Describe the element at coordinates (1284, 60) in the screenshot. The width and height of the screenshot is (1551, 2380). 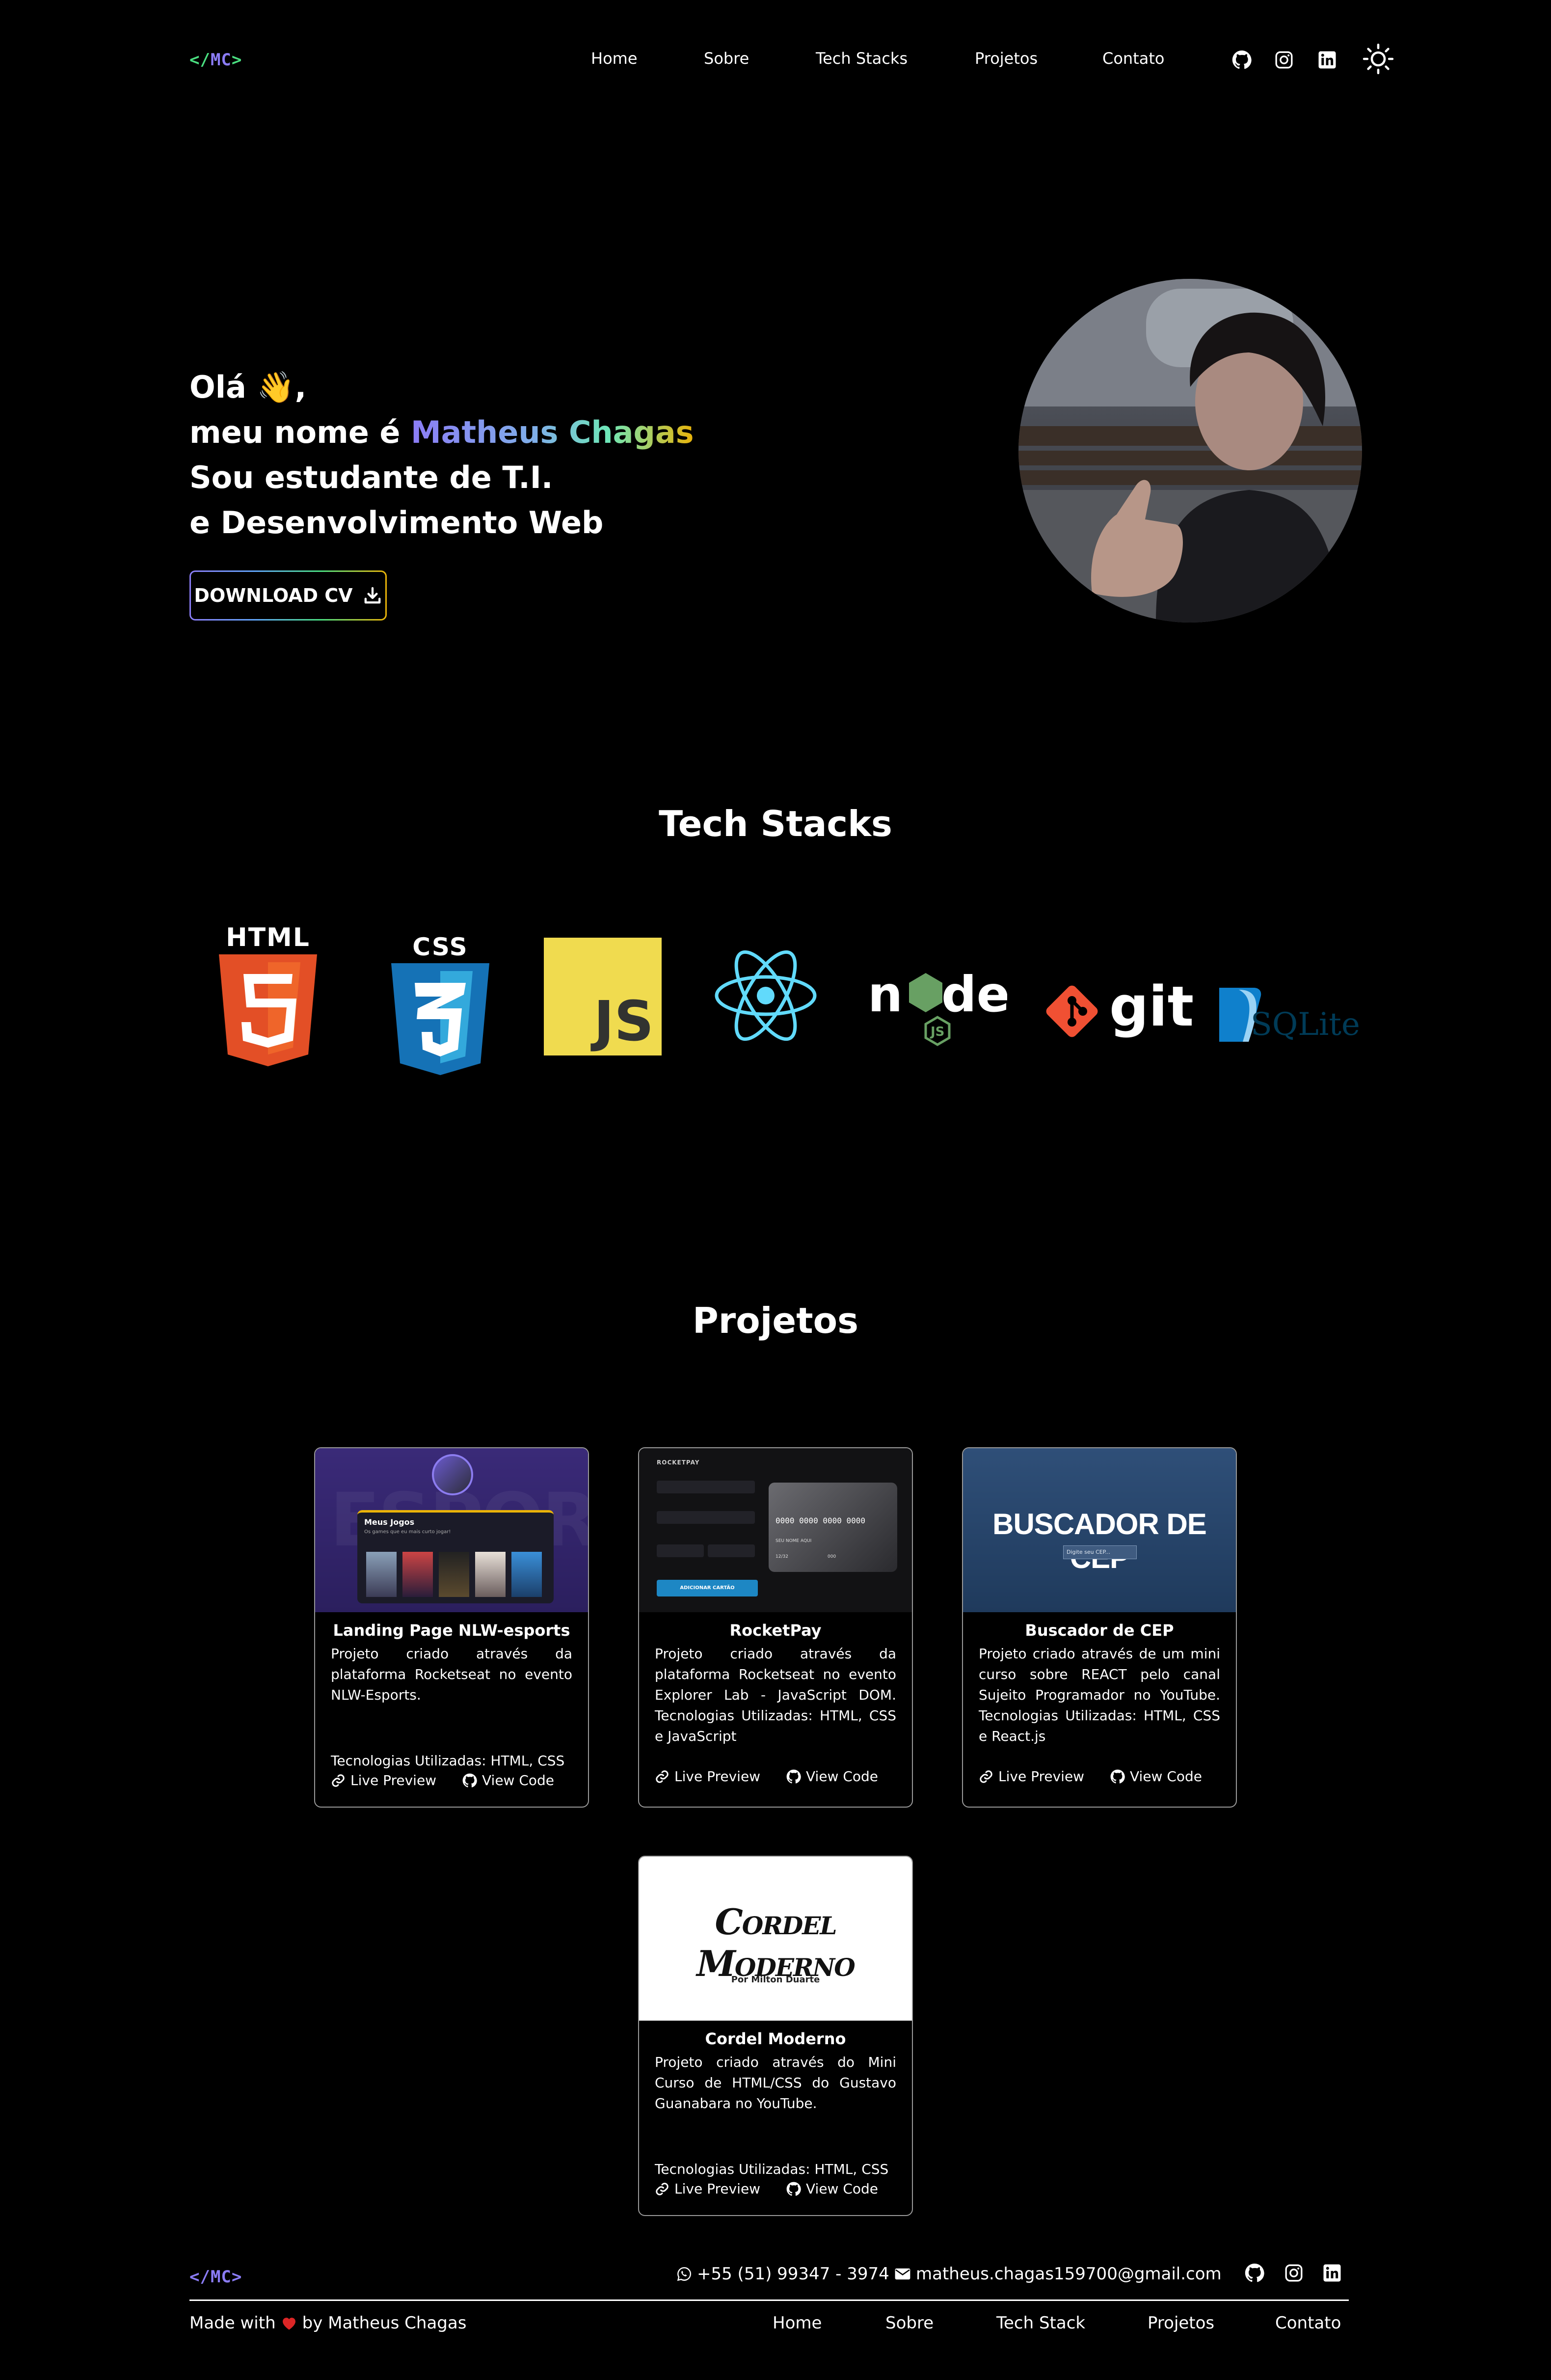
I see `instagram-icon` at that location.